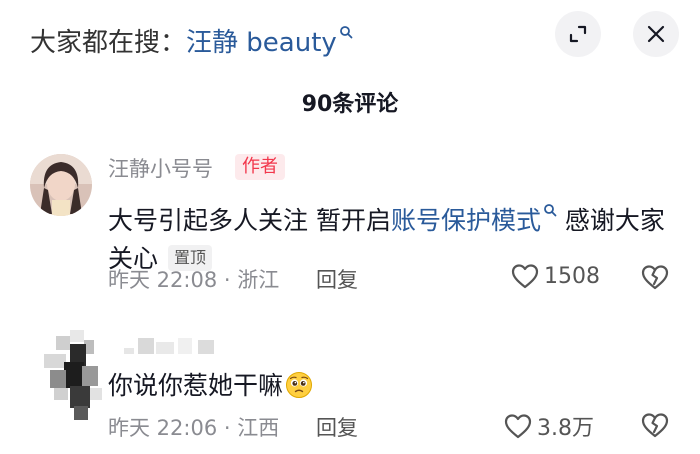 Image resolution: width=700 pixels, height=454 pixels. What do you see at coordinates (261, 43) in the screenshot?
I see `search-term-link: 汪静 beauty` at bounding box center [261, 43].